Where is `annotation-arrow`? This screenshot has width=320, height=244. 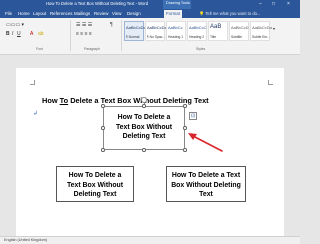 annotation-arrow is located at coordinates (205, 142).